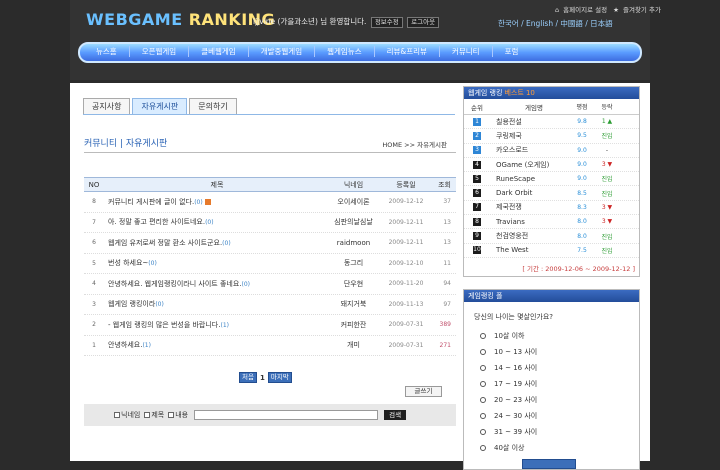 This screenshot has width=720, height=470. What do you see at coordinates (128, 263) in the screenshot?
I see `row-title-link: 번성 하세요~` at bounding box center [128, 263].